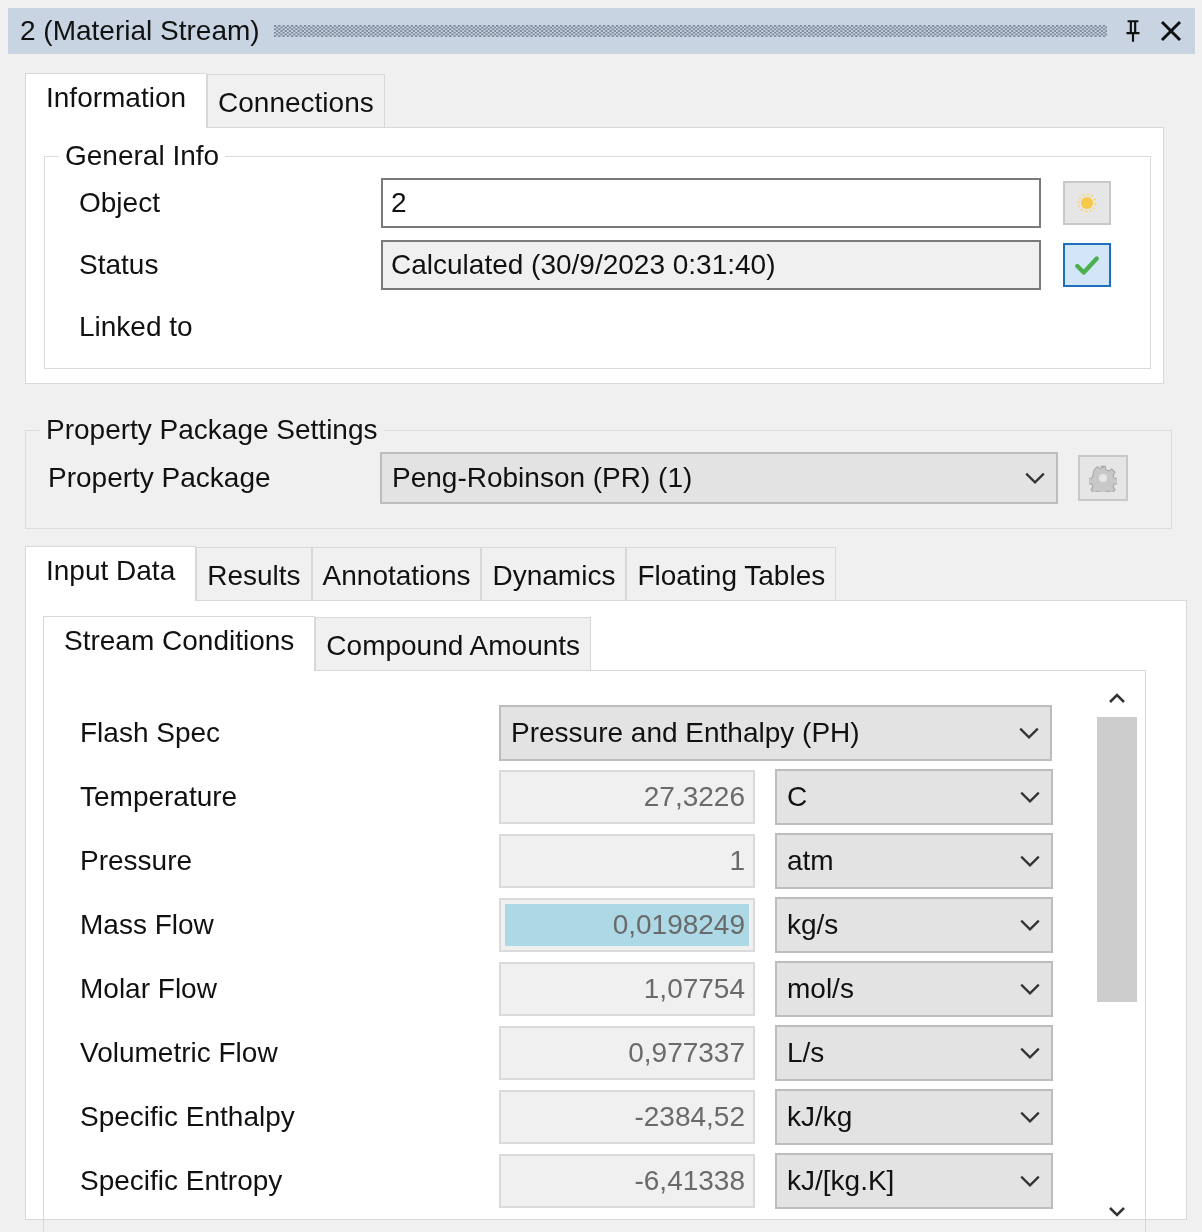 The image size is (1202, 1232). What do you see at coordinates (179, 643) in the screenshot?
I see `tab: Stream Conditions` at bounding box center [179, 643].